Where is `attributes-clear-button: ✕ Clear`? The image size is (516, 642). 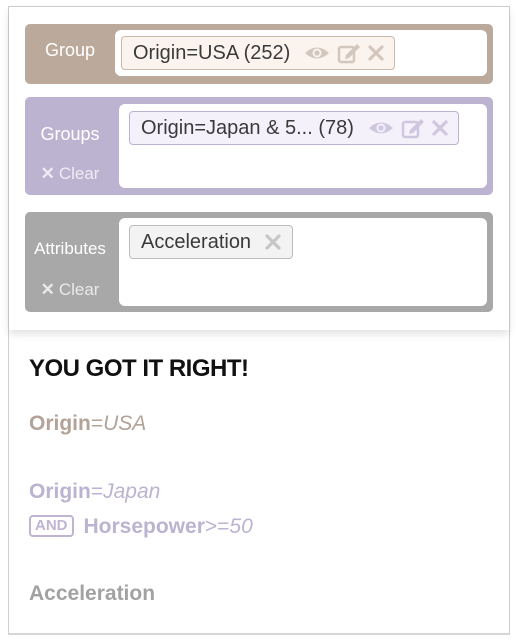
attributes-clear-button: ✕ Clear is located at coordinates (70, 290).